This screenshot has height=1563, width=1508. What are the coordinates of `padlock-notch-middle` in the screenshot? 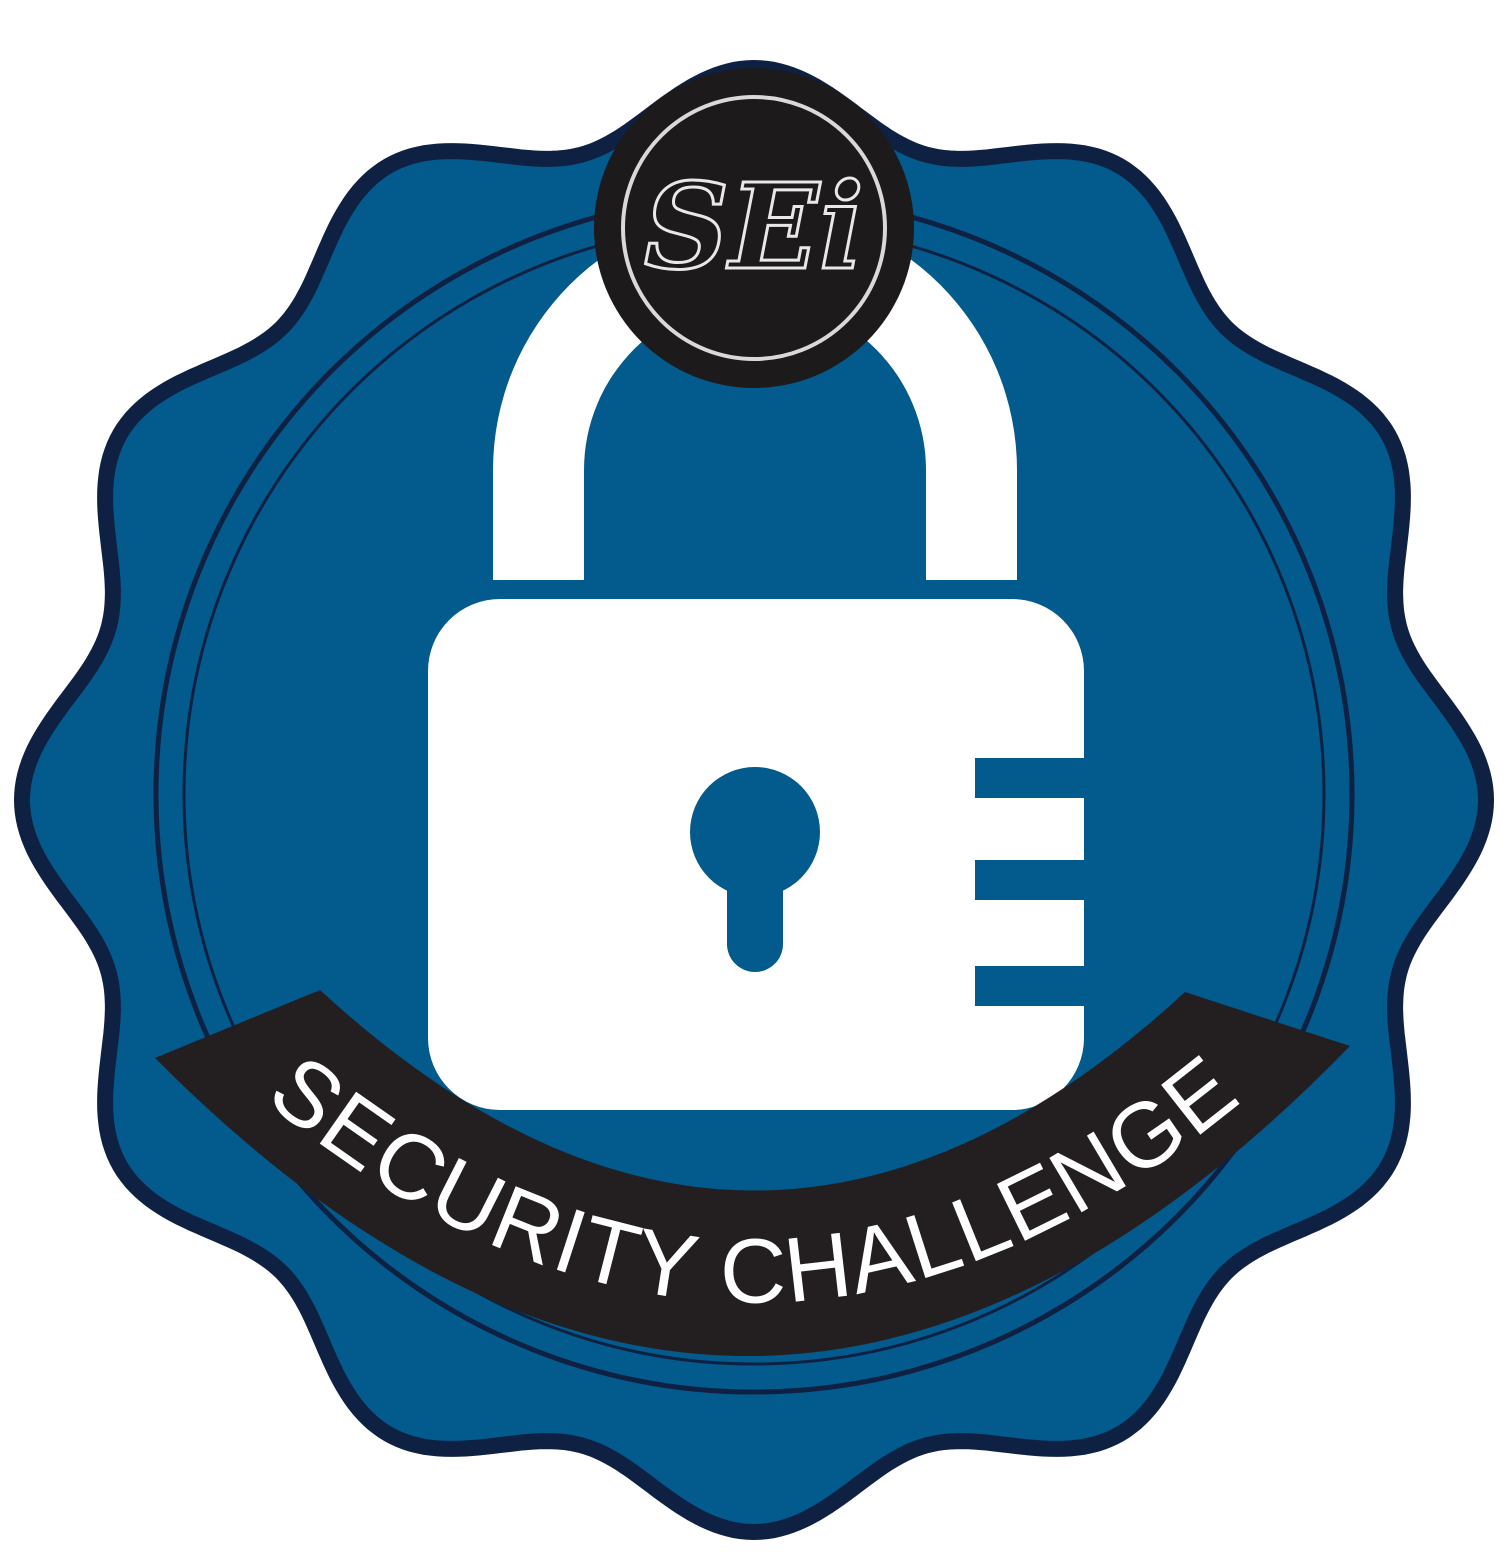 It's located at (1031, 880).